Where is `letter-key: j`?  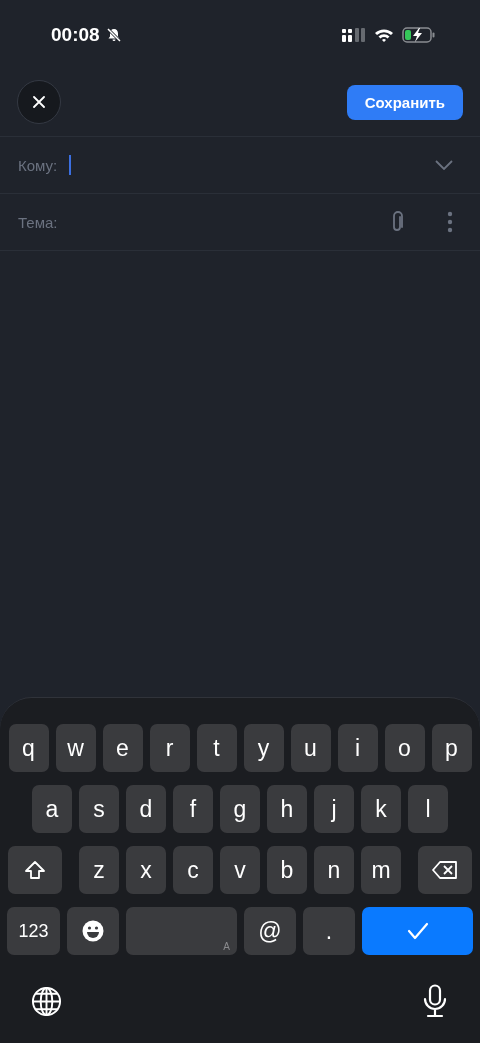
letter-key: j is located at coordinates (334, 809).